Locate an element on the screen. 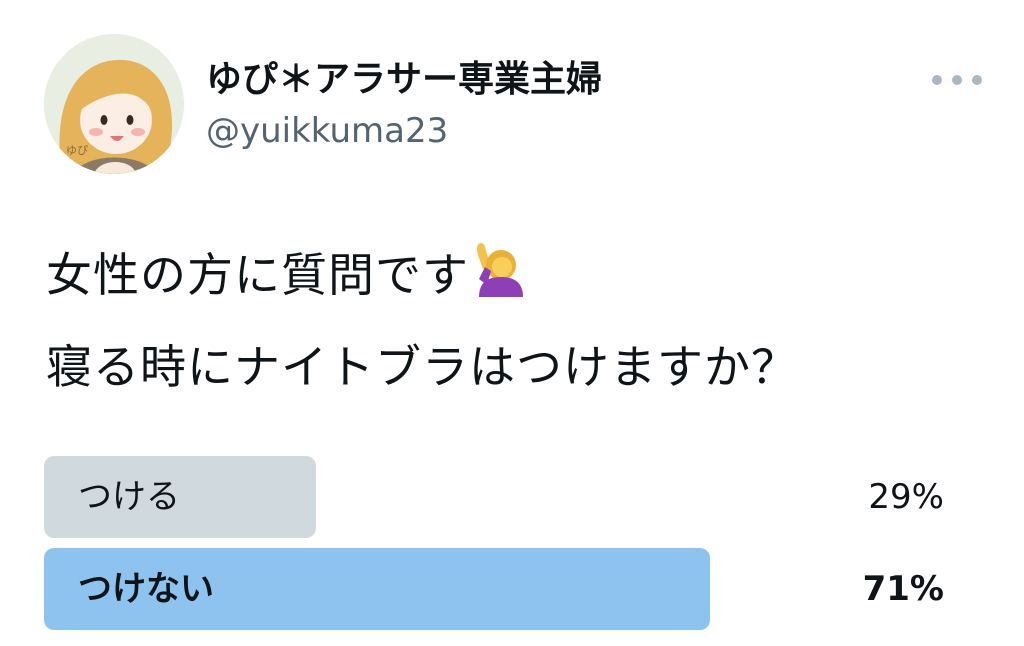 The width and height of the screenshot is (1024, 646). tweet-text-line-1: 女性の方に質問です is located at coordinates (521, 278).